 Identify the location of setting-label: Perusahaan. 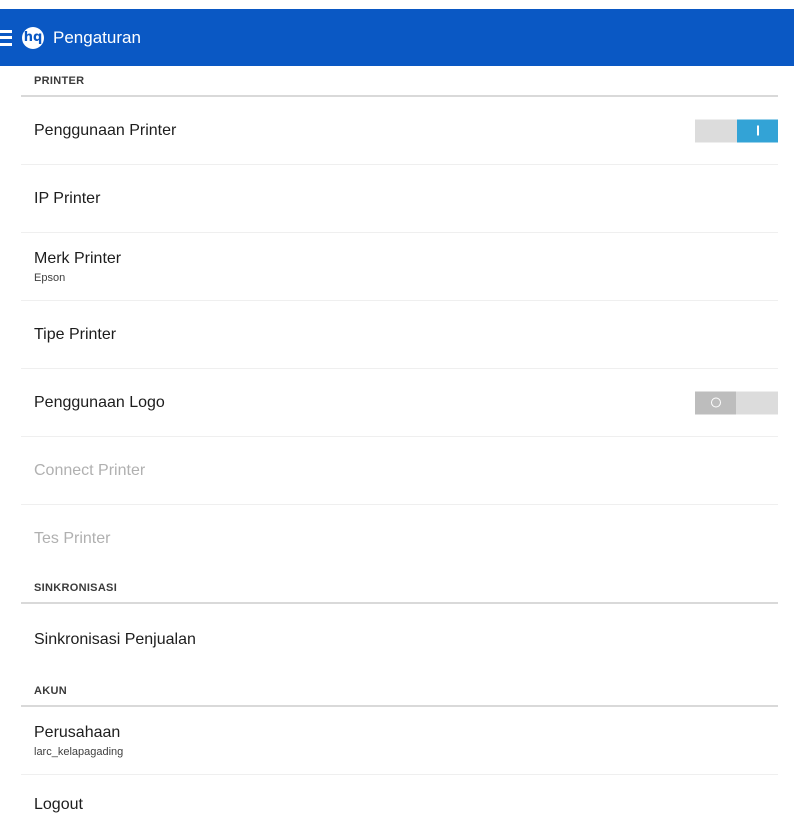
(77, 732).